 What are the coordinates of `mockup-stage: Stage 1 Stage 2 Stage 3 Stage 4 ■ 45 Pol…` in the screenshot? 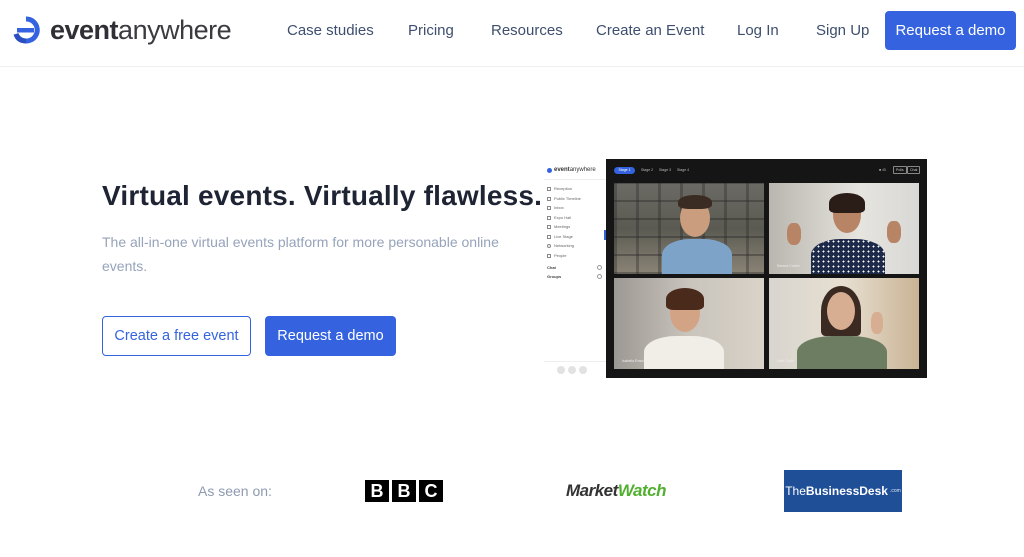 It's located at (766, 268).